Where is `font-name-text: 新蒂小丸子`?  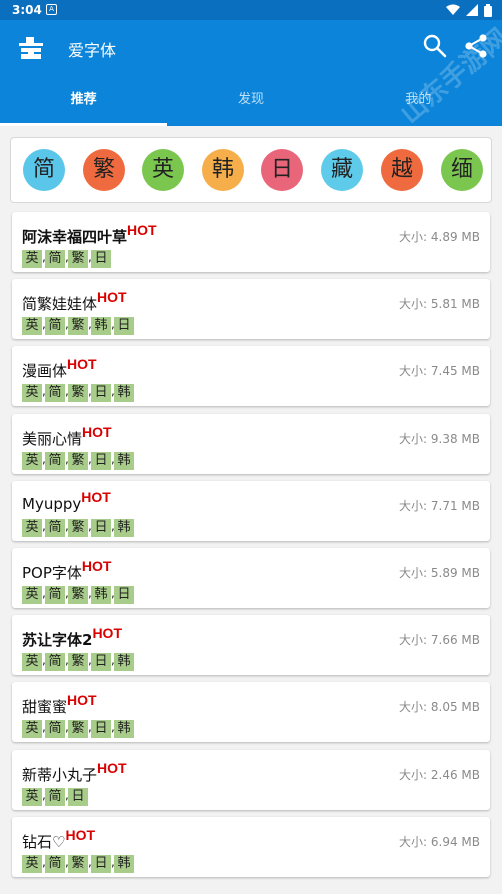 font-name-text: 新蒂小丸子 is located at coordinates (60, 775).